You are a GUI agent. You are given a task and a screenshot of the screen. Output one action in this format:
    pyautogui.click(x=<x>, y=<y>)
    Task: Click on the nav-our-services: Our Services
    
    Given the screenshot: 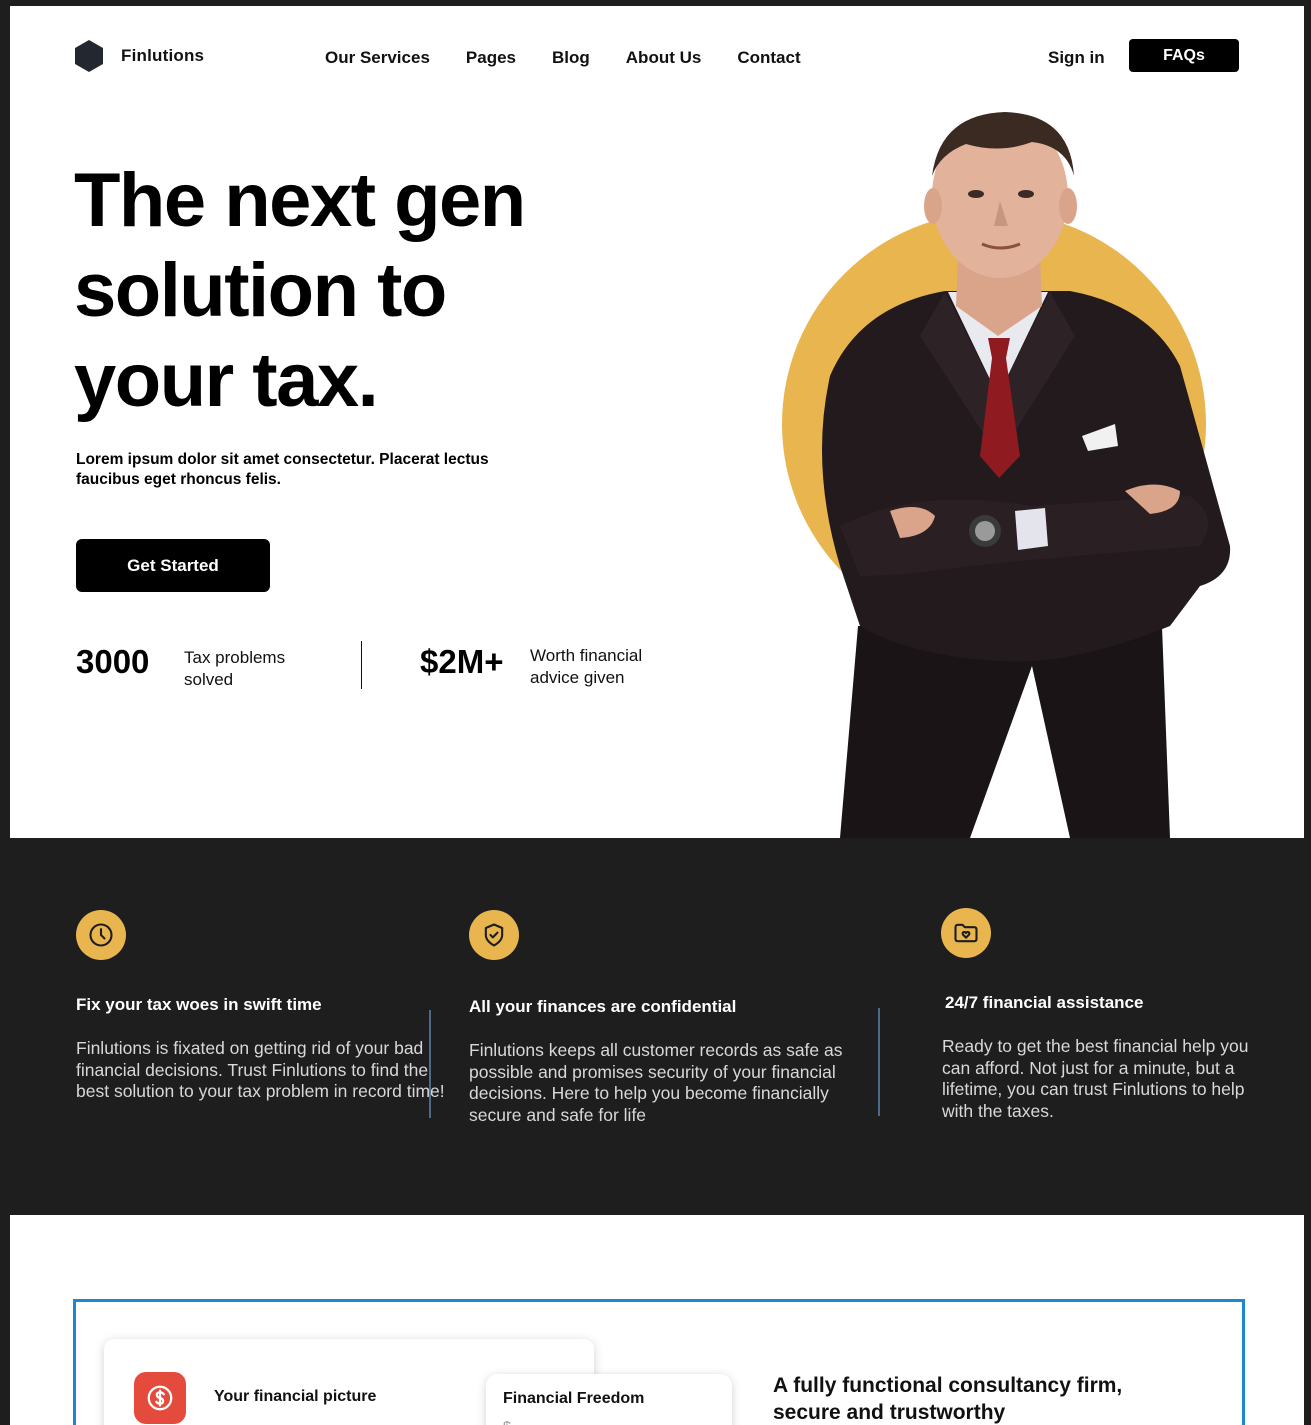 What is the action you would take?
    pyautogui.click(x=377, y=58)
    